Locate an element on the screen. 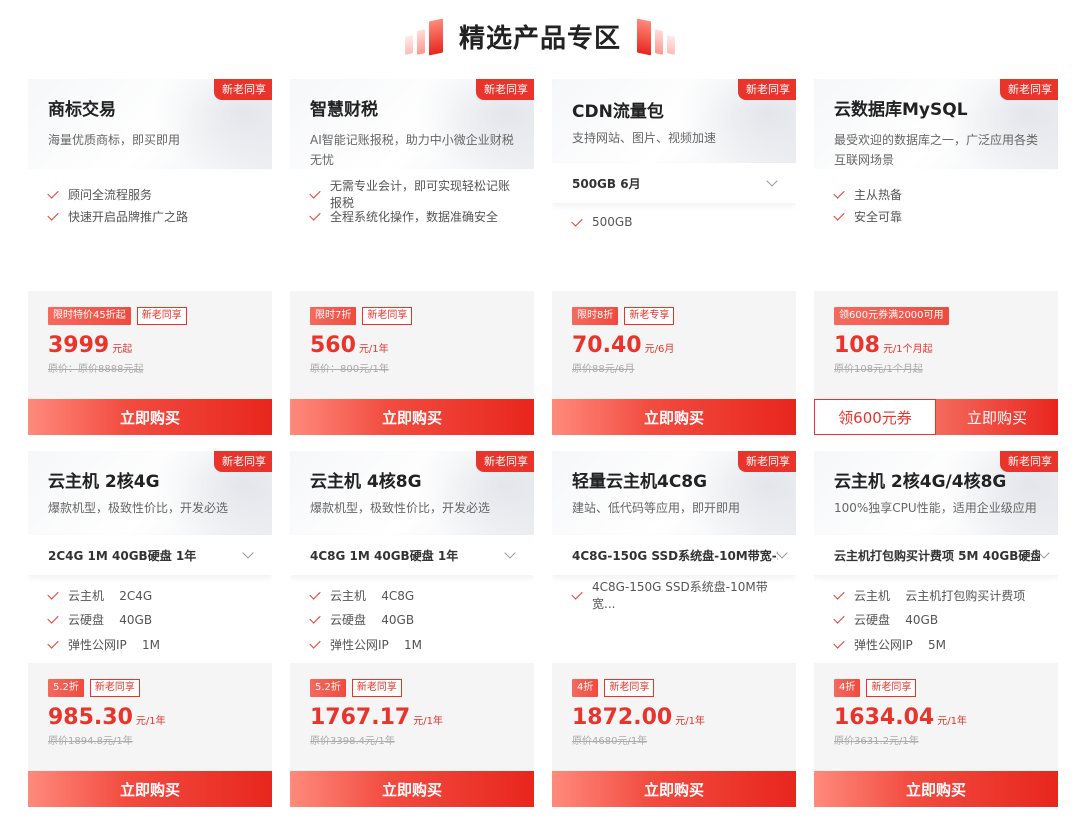 Image resolution: width=1080 pixels, height=823 pixels. price-box: 限时7折 新老同享 560 元/1年 原价：800元/1年 is located at coordinates (412, 345).